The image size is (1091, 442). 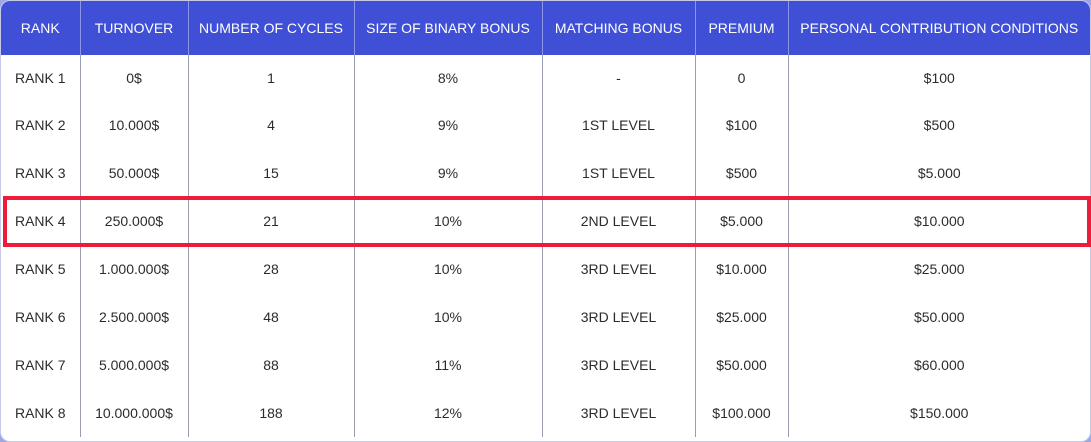 I want to click on cell-turnover: 50.000$, so click(x=134, y=173).